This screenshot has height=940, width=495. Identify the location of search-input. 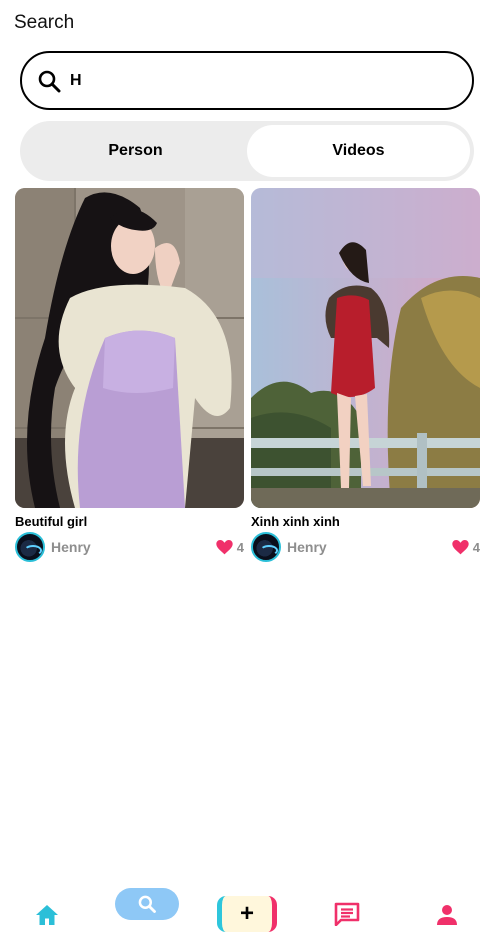
(260, 80).